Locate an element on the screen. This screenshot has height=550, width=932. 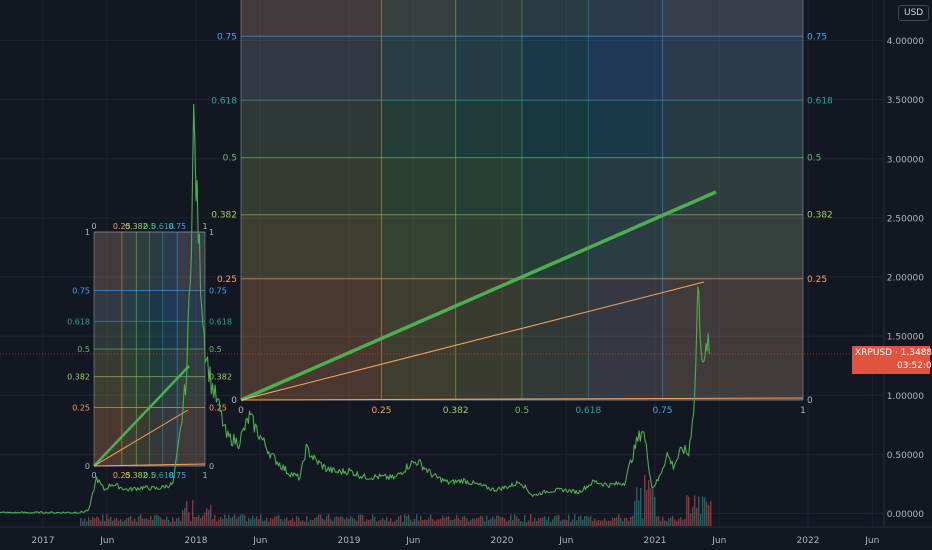
fib-level-label: 1 is located at coordinates (211, 232).